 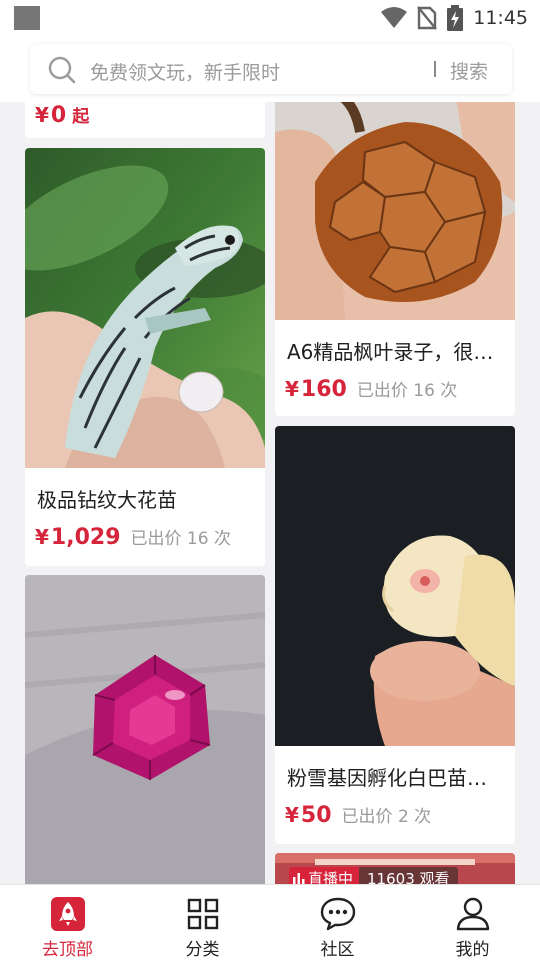 I want to click on price-row: ¥50 已出价 2 次, so click(x=358, y=815).